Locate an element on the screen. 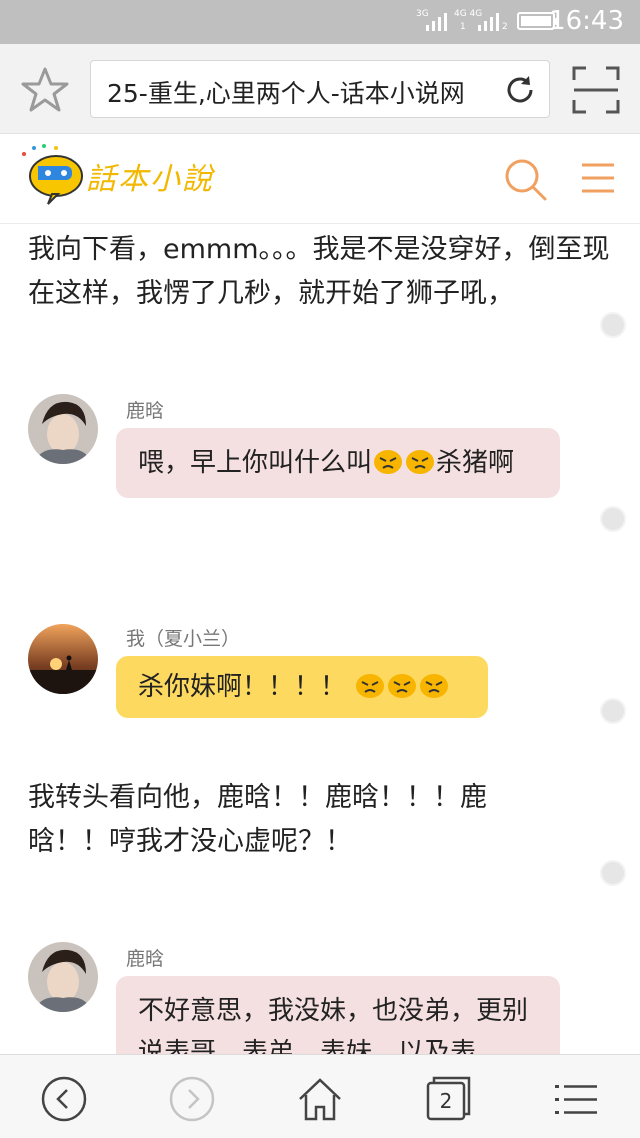 This screenshot has width=640, height=1138. sim-badge-1: 1 is located at coordinates (463, 27).